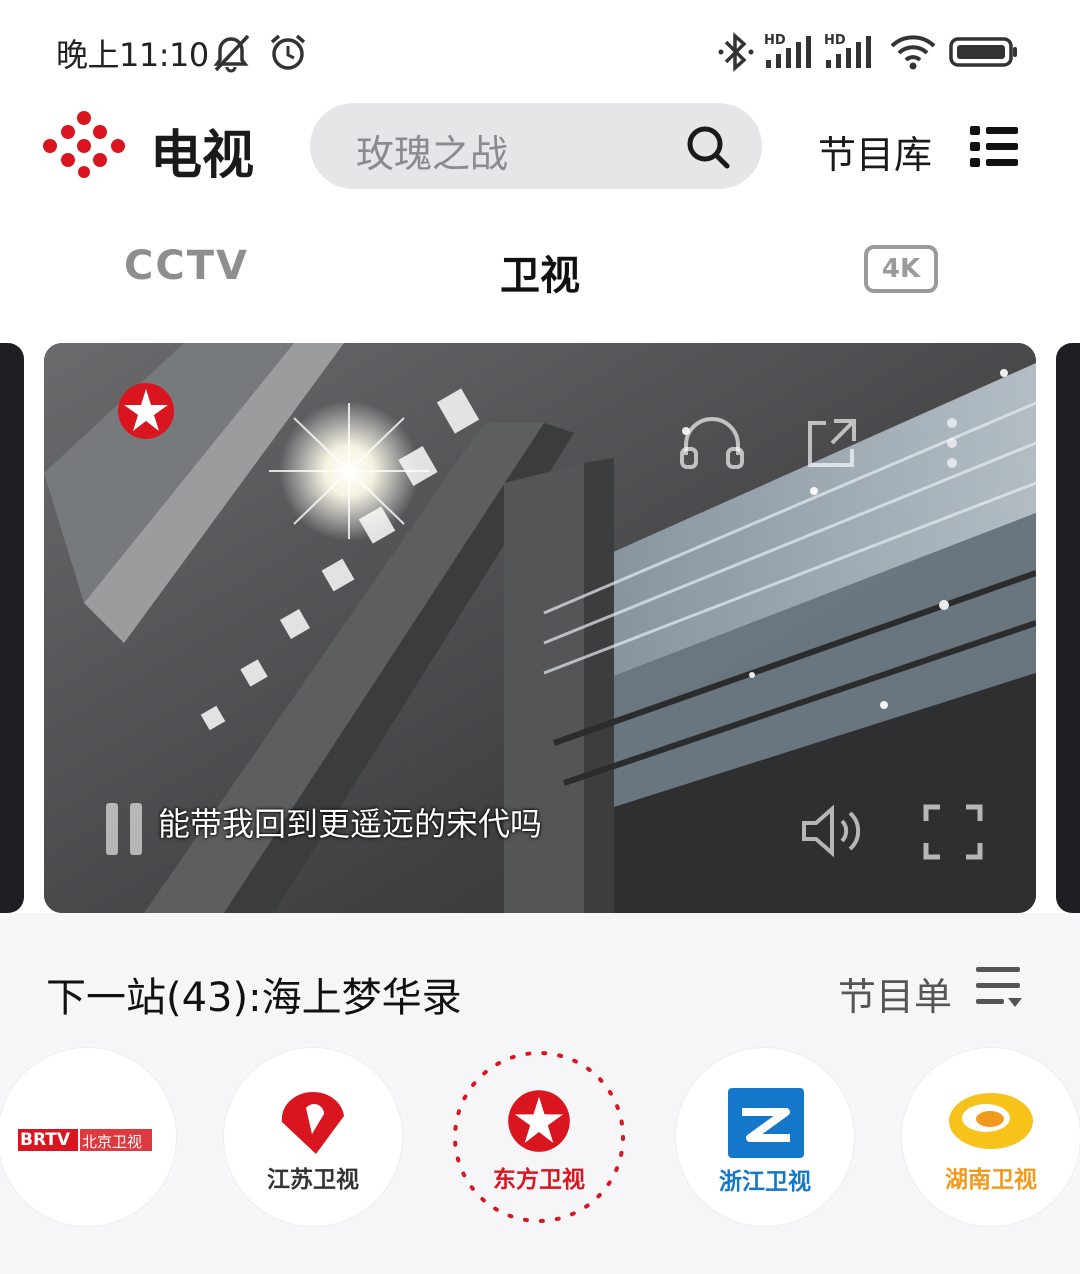 The width and height of the screenshot is (1080, 1274). What do you see at coordinates (539, 1180) in the screenshot?
I see `channel-name: 东方卫视` at bounding box center [539, 1180].